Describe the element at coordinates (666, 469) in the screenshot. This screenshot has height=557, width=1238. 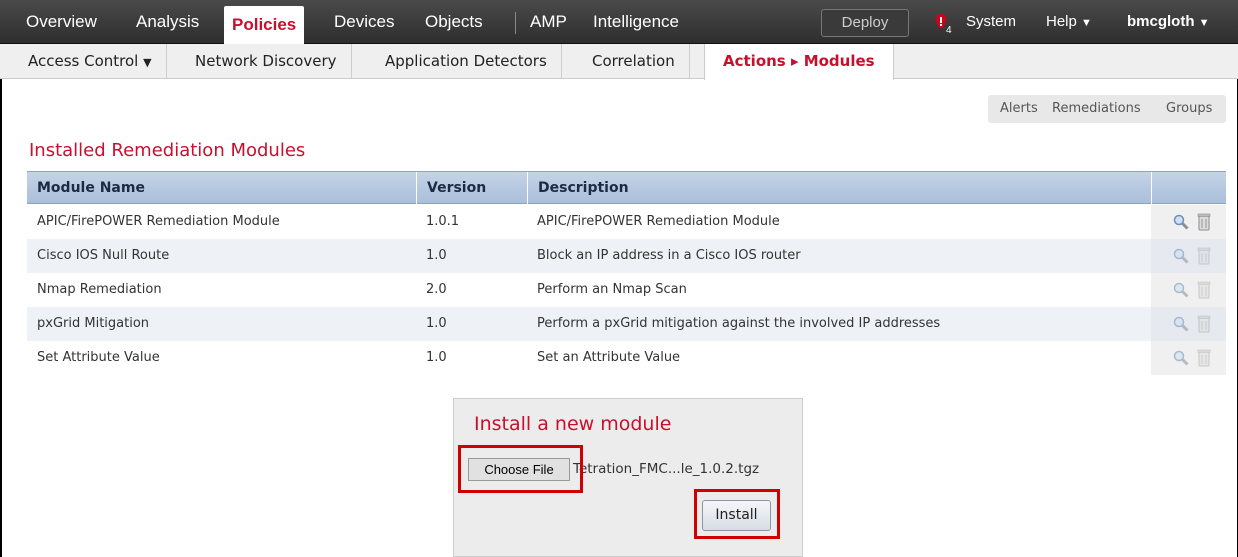
I see `selected-file-name: Tetration_FMC...le_1.0.2.tgz` at that location.